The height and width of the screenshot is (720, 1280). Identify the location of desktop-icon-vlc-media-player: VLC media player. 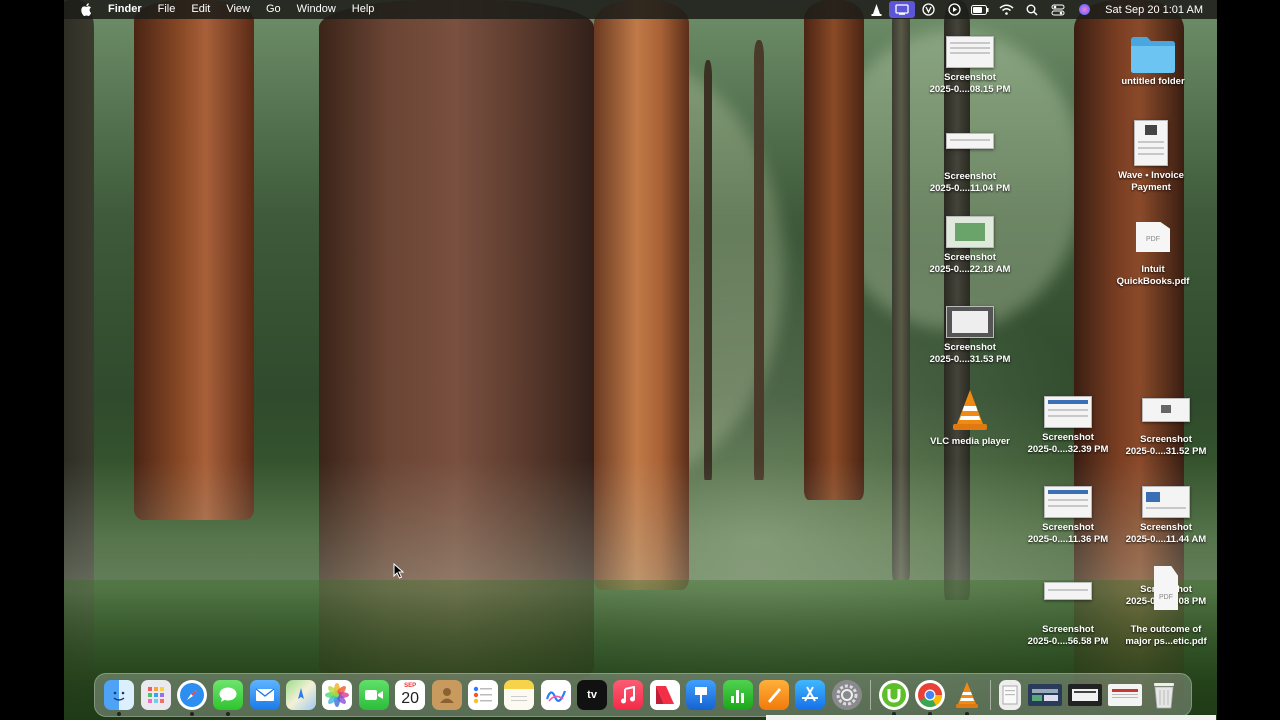
(970, 418).